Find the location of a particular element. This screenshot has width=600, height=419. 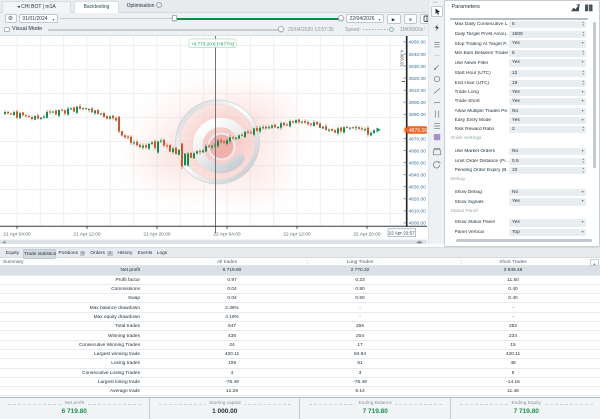

svg-text: 4830.00 is located at coordinates (418, 187).